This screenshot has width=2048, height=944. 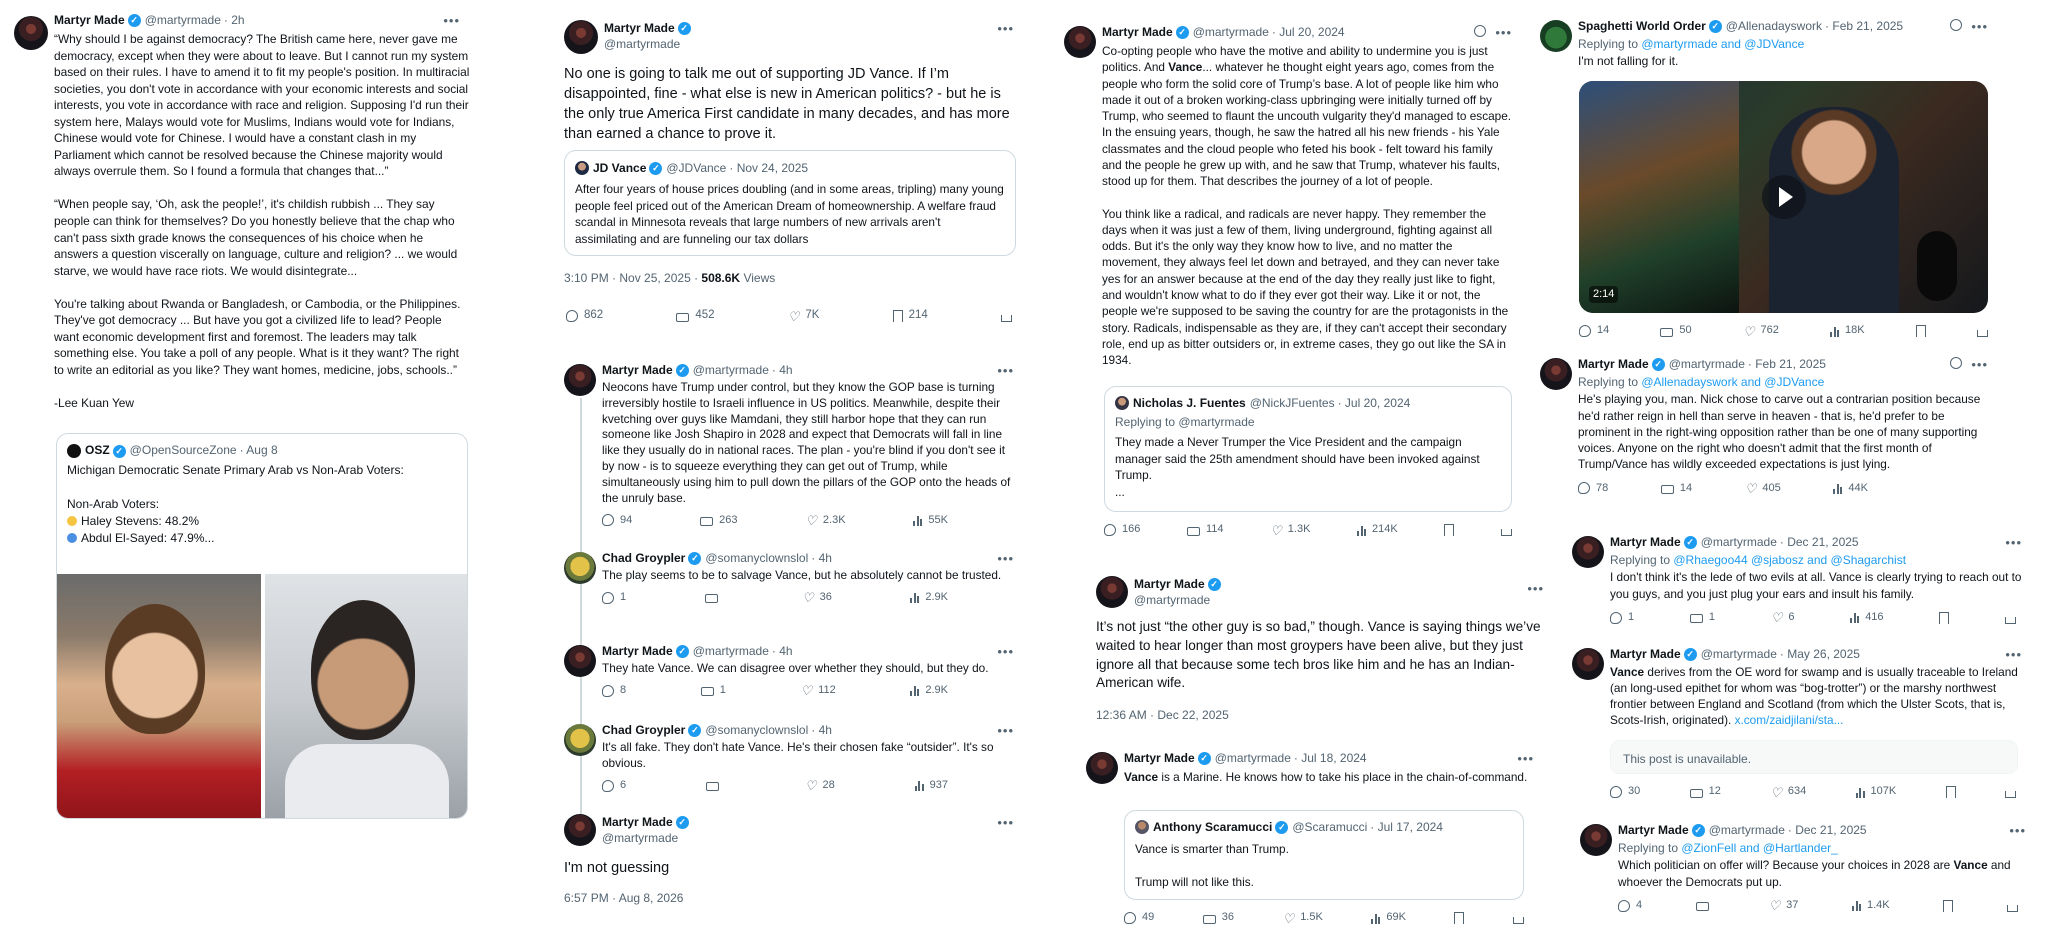 What do you see at coordinates (1292, 403) in the screenshot?
I see `quote-author-handle: @NickJFuentes` at bounding box center [1292, 403].